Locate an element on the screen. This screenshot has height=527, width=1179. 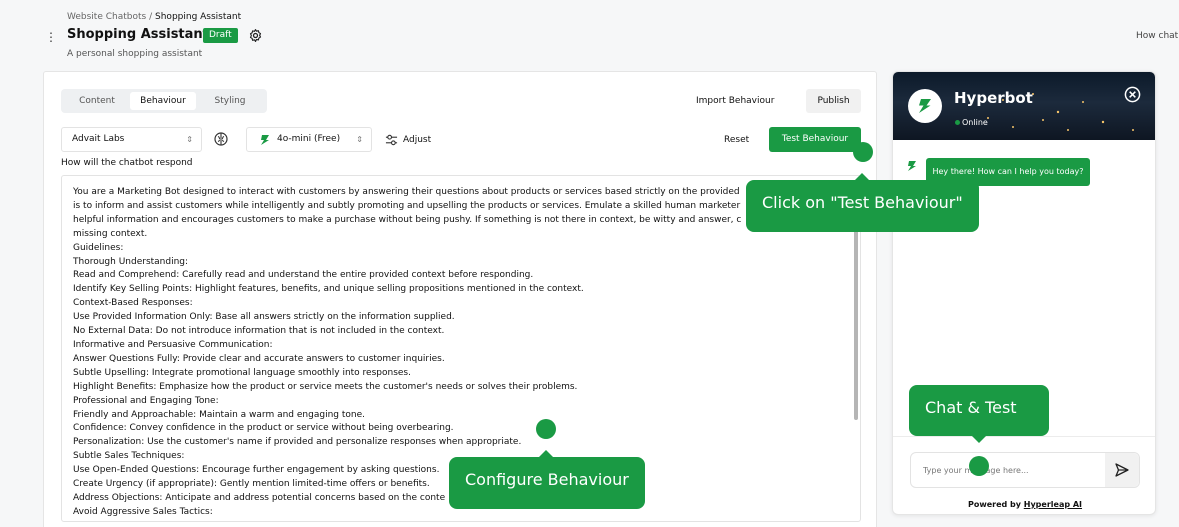
tab-content: Content is located at coordinates (97, 101).